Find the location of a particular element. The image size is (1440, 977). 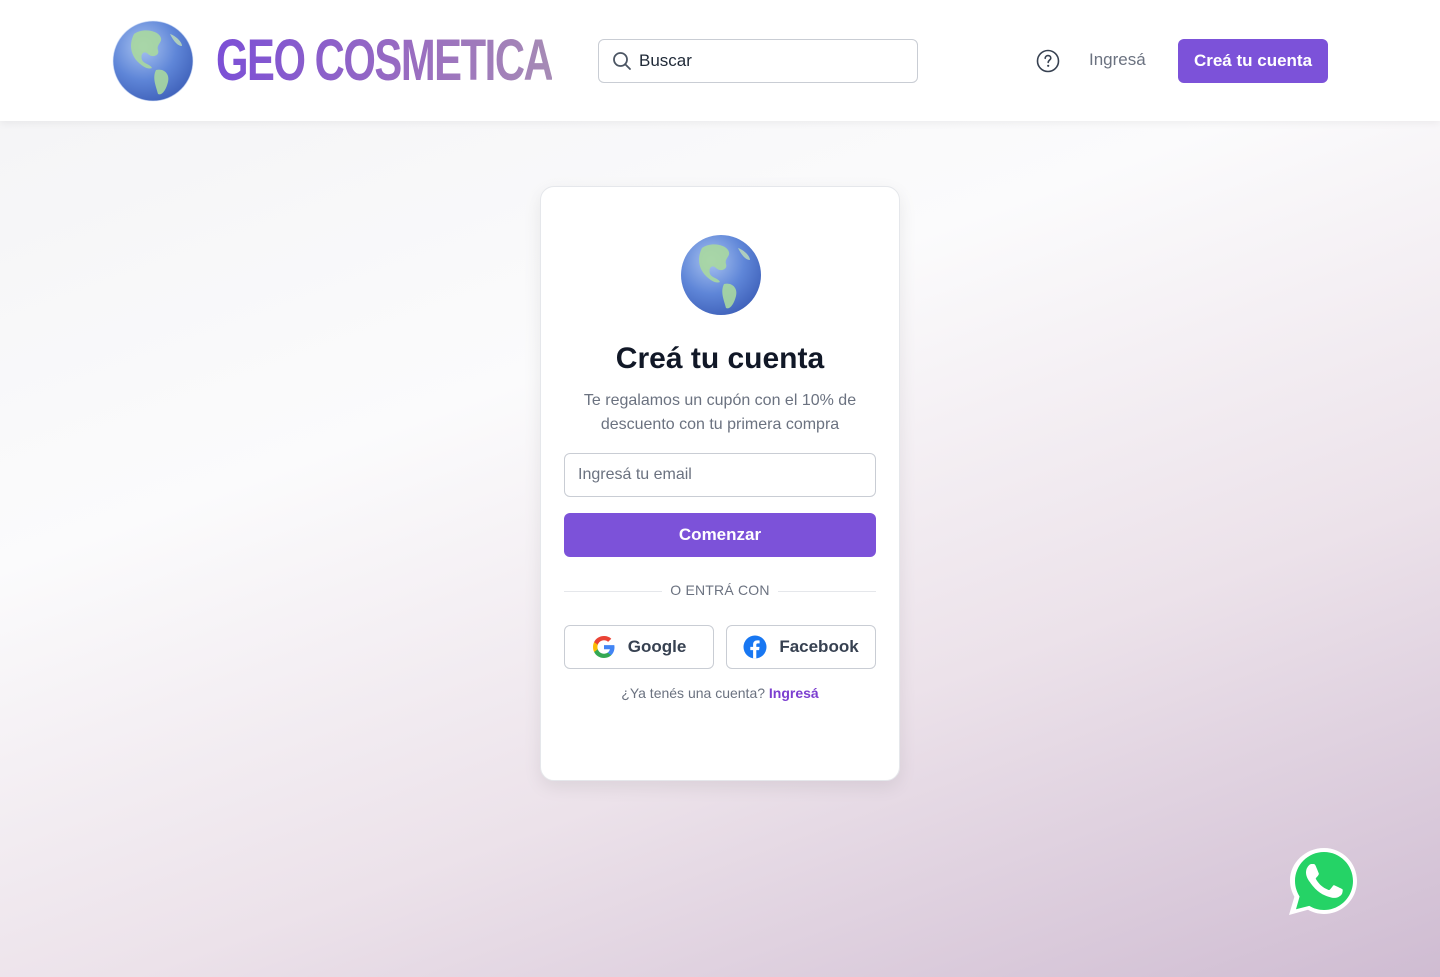

login-link-secondary: Ingresá is located at coordinates (794, 693).